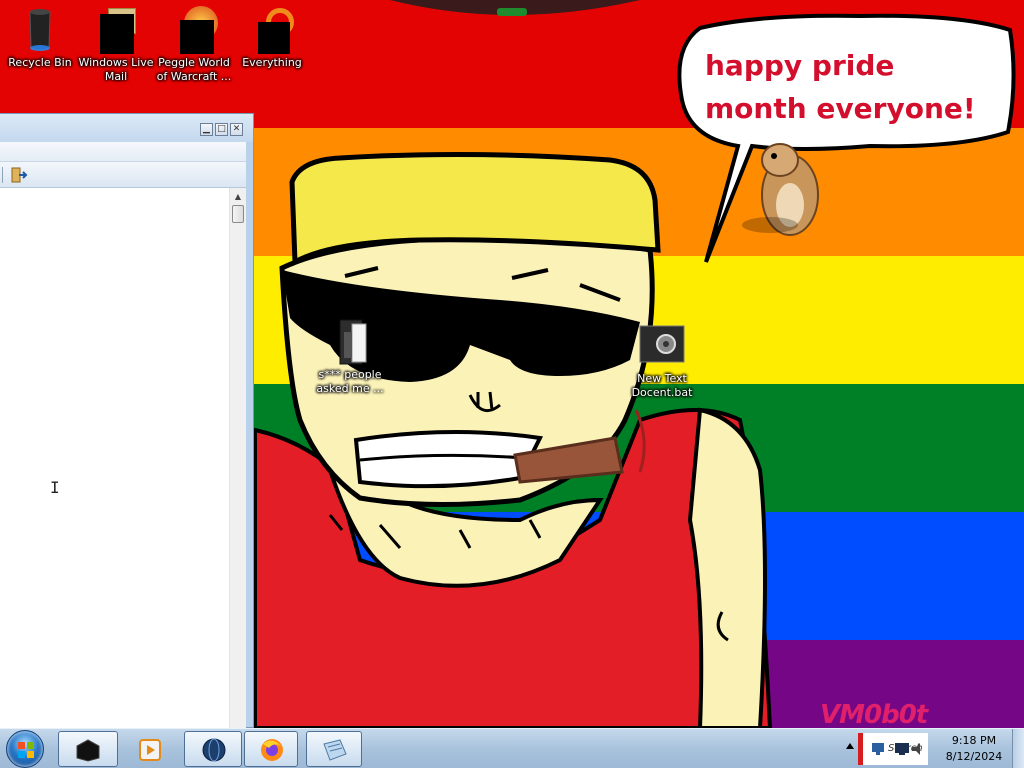  I want to click on vertical-scrollbar: ▲, so click(237, 458).